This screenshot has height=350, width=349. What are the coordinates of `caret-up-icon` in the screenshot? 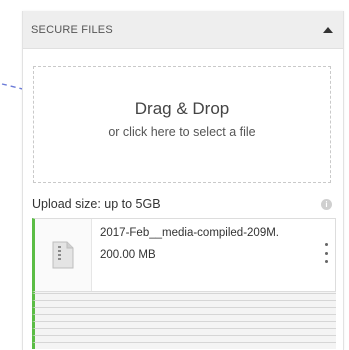 It's located at (328, 29).